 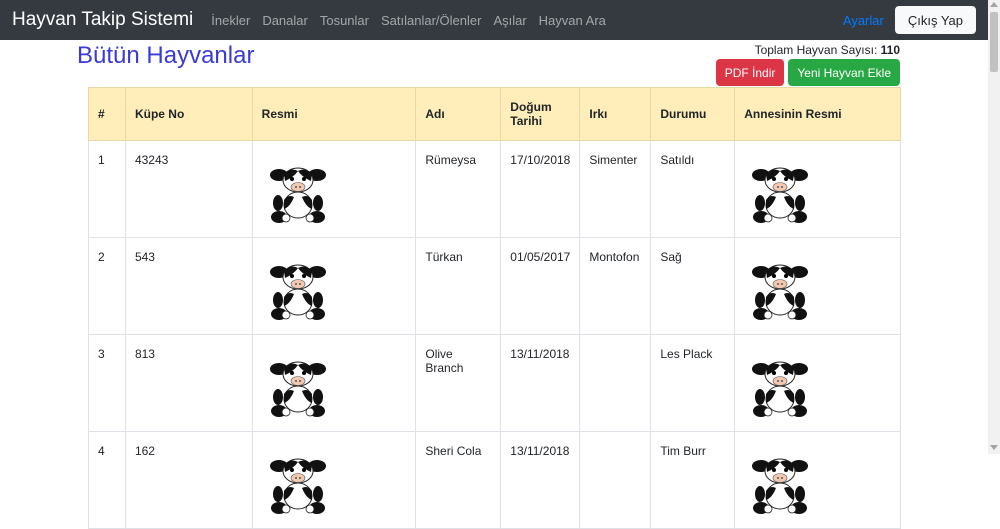 What do you see at coordinates (188, 286) in the screenshot?
I see `cell-tag-no: 543` at bounding box center [188, 286].